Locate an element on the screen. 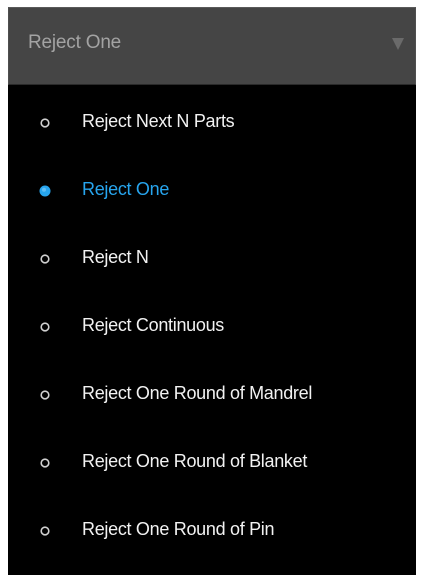 The image size is (421, 575). option-reject-one-round-of-blanket: Reject One Round of Blanket is located at coordinates (212, 463).